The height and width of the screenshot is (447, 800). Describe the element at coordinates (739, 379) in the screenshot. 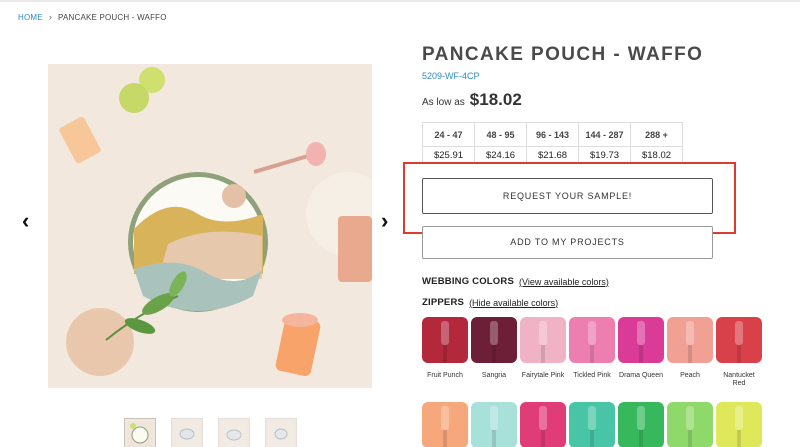

I see `zipper-color-name: Nantucket Red` at that location.